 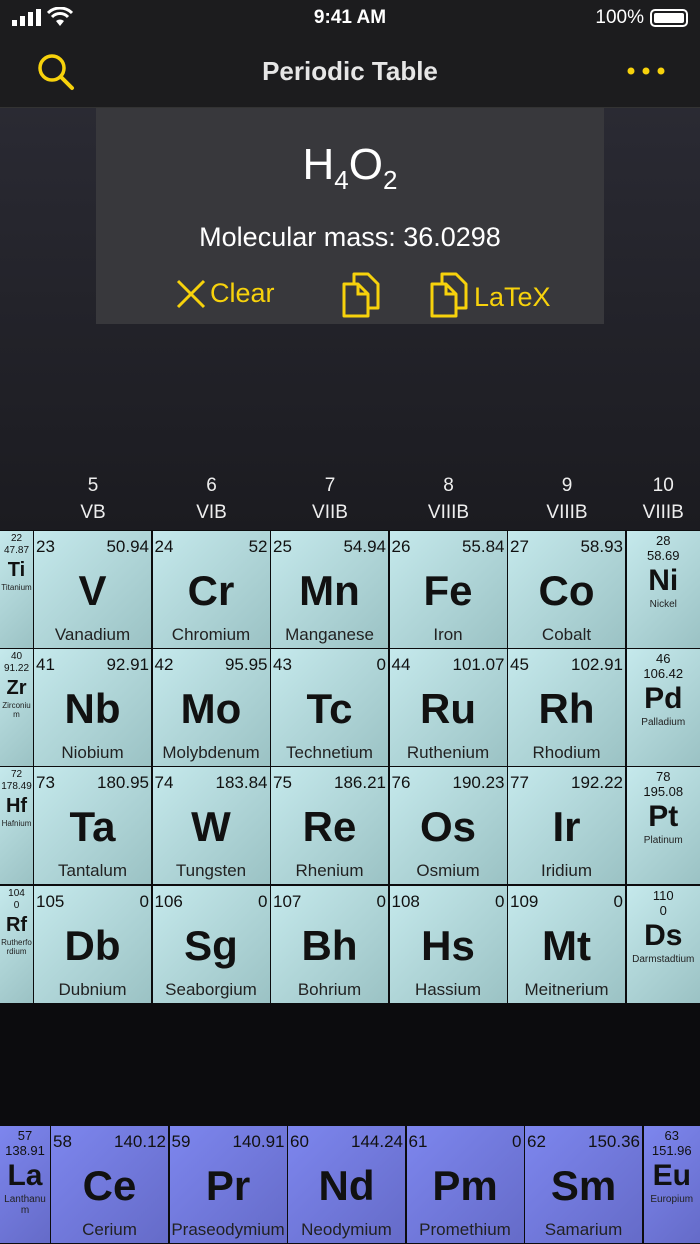 What do you see at coordinates (25, 1135) in the screenshot?
I see `atomic-number: 57` at bounding box center [25, 1135].